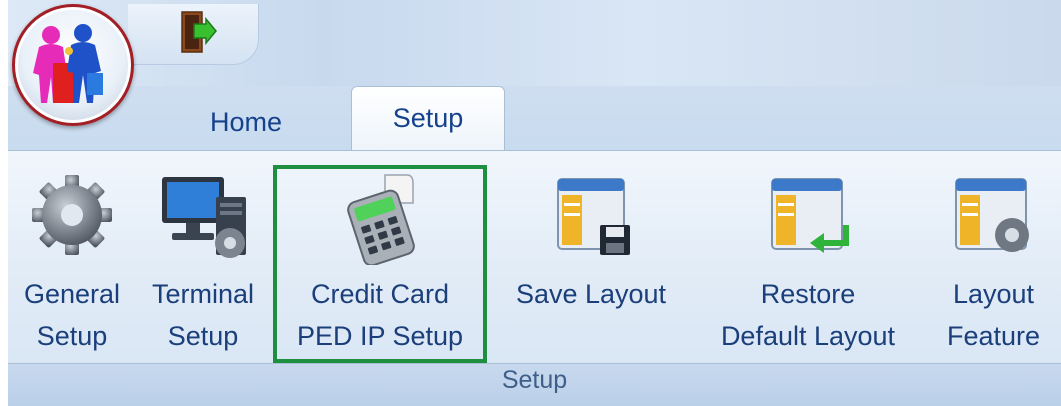  Describe the element at coordinates (204, 217) in the screenshot. I see `terminal-computer-icon` at that location.